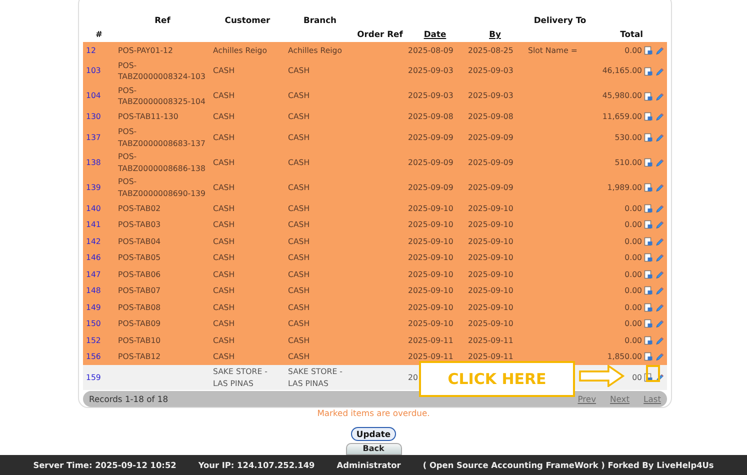 This screenshot has width=747, height=475. Describe the element at coordinates (631, 34) in the screenshot. I see `column-header: Total` at that location.